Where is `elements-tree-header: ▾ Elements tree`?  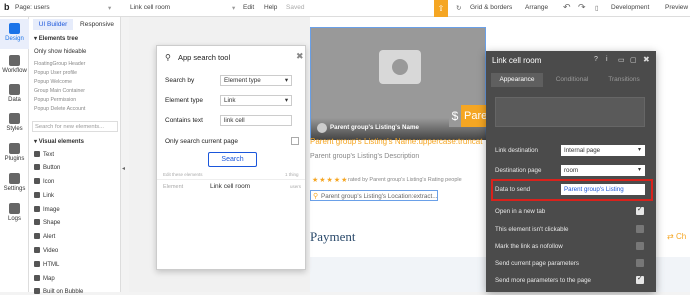 elements-tree-header: ▾ Elements tree is located at coordinates (56, 38).